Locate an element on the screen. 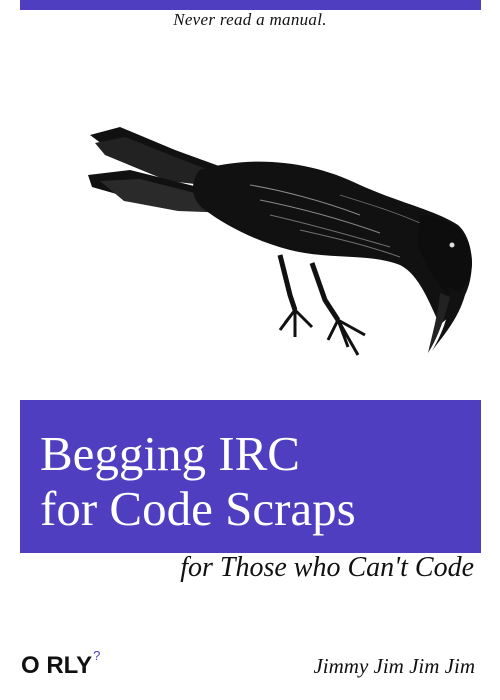  top-color-bar is located at coordinates (250, 5).